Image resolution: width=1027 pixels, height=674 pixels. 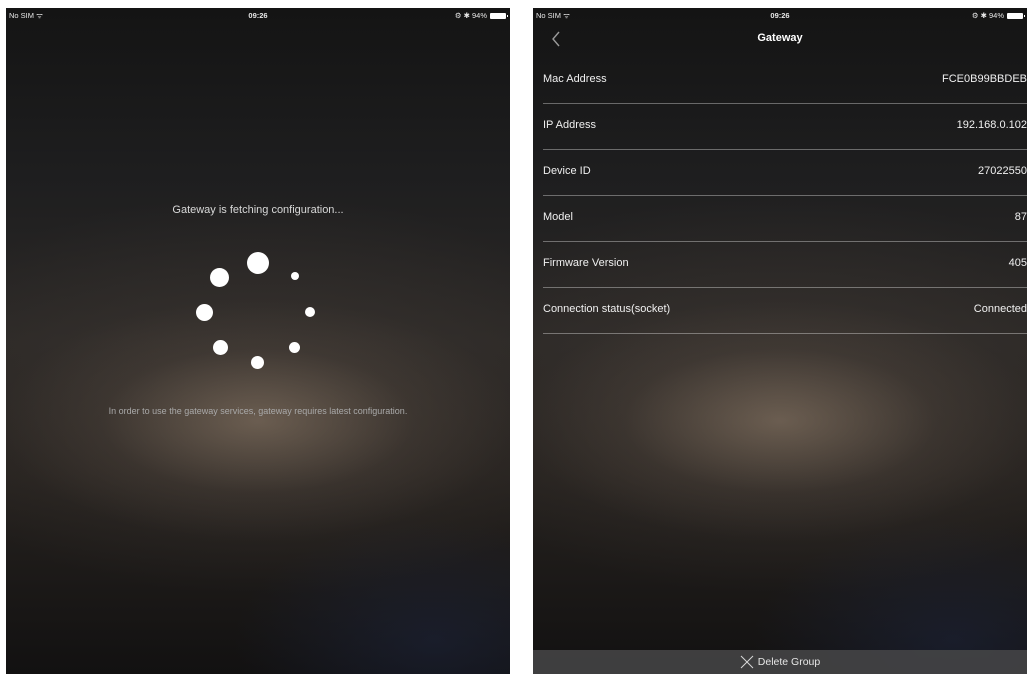 I want to click on row-value: 87, so click(x=1020, y=217).